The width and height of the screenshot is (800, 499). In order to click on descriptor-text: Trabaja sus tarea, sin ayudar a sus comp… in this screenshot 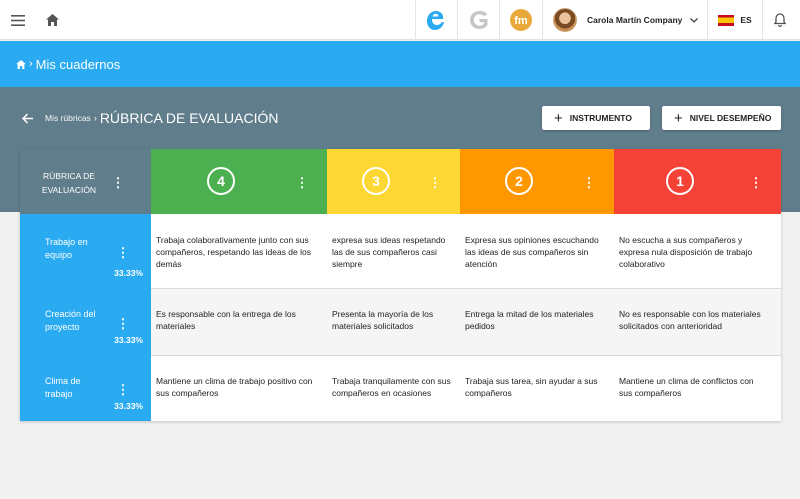, I will do `click(531, 387)`.